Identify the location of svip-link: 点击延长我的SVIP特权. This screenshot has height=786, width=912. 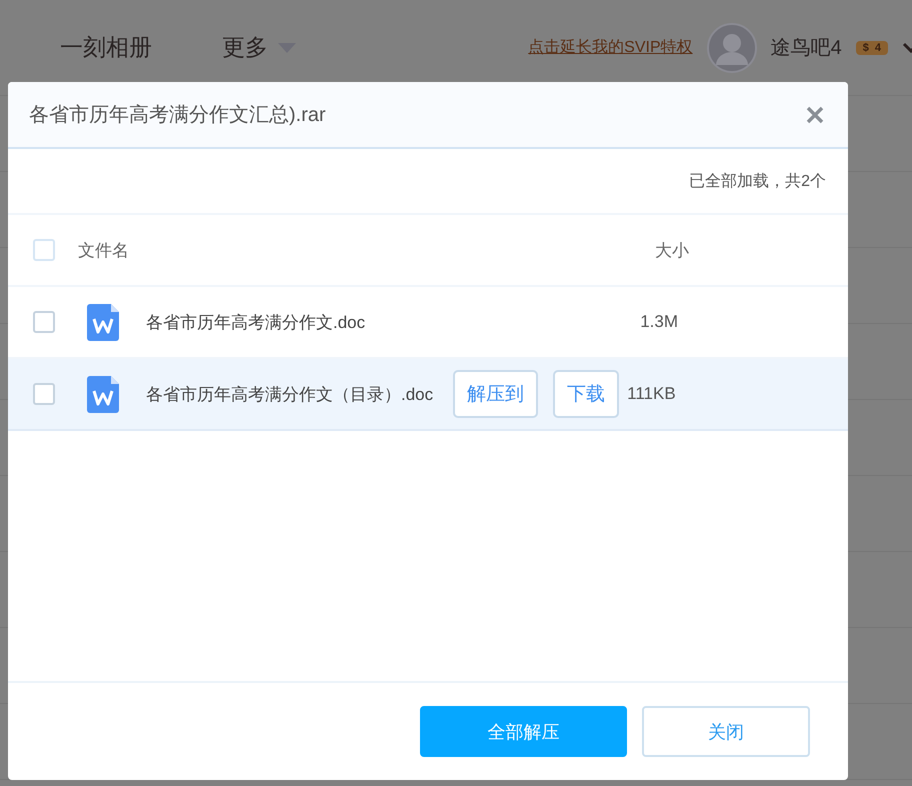
(610, 47).